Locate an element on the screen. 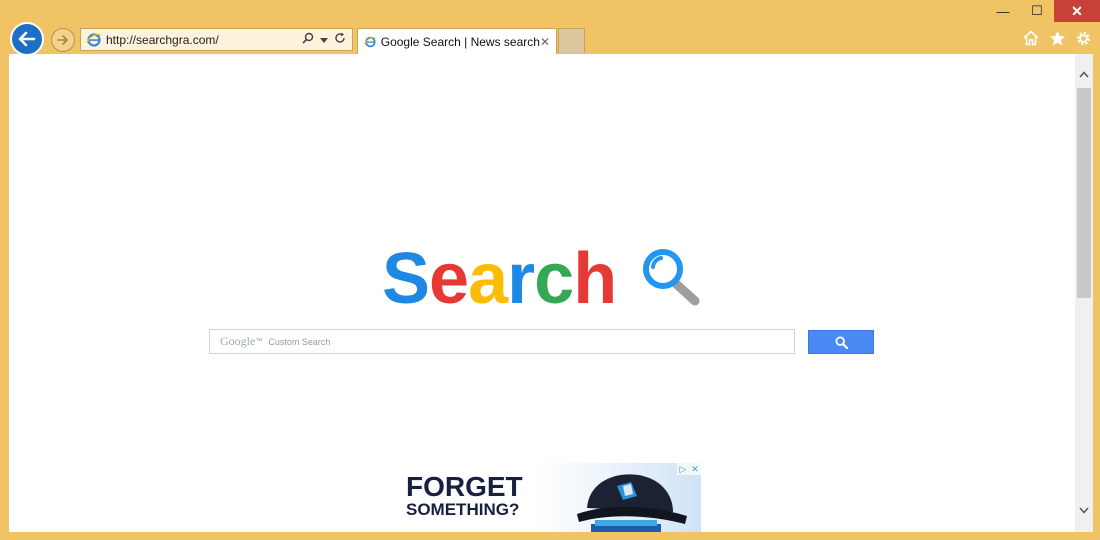 The image size is (1100, 540). trademark-symbol: ™ is located at coordinates (259, 341).